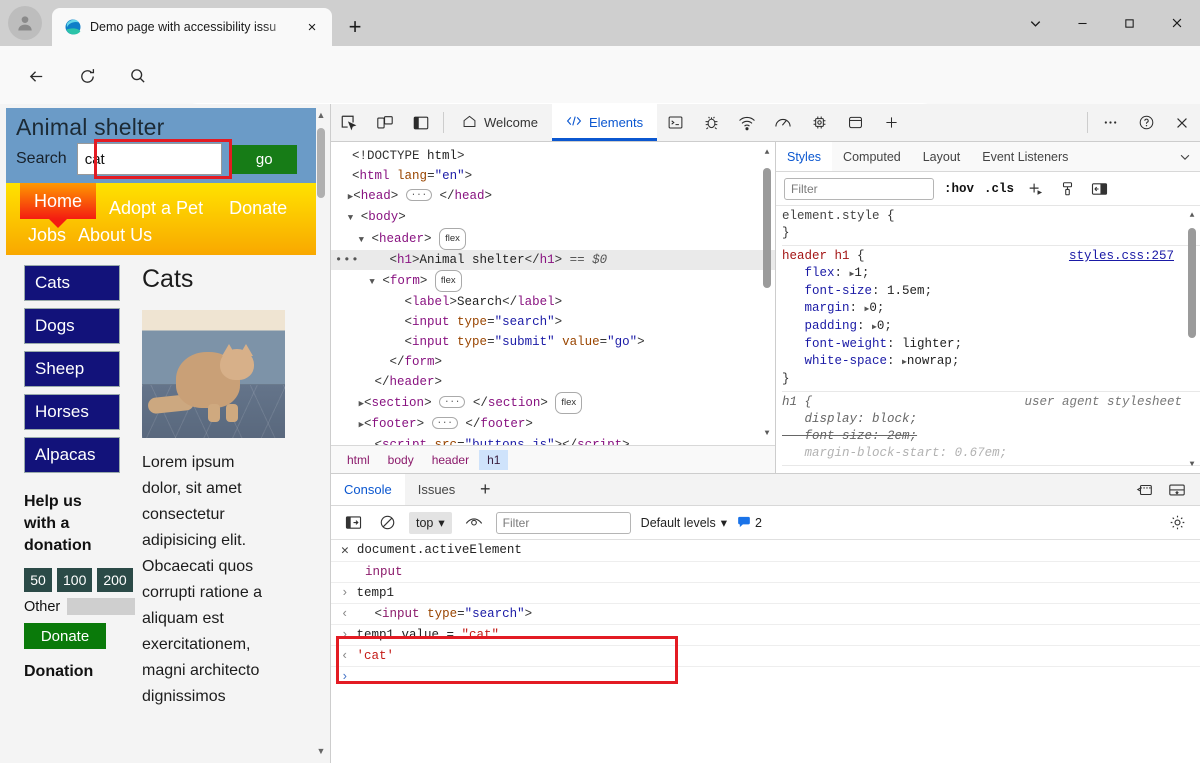 The width and height of the screenshot is (1200, 763). Describe the element at coordinates (321, 433) in the screenshot. I see `page-scrollbar: ▲ ▼` at that location.